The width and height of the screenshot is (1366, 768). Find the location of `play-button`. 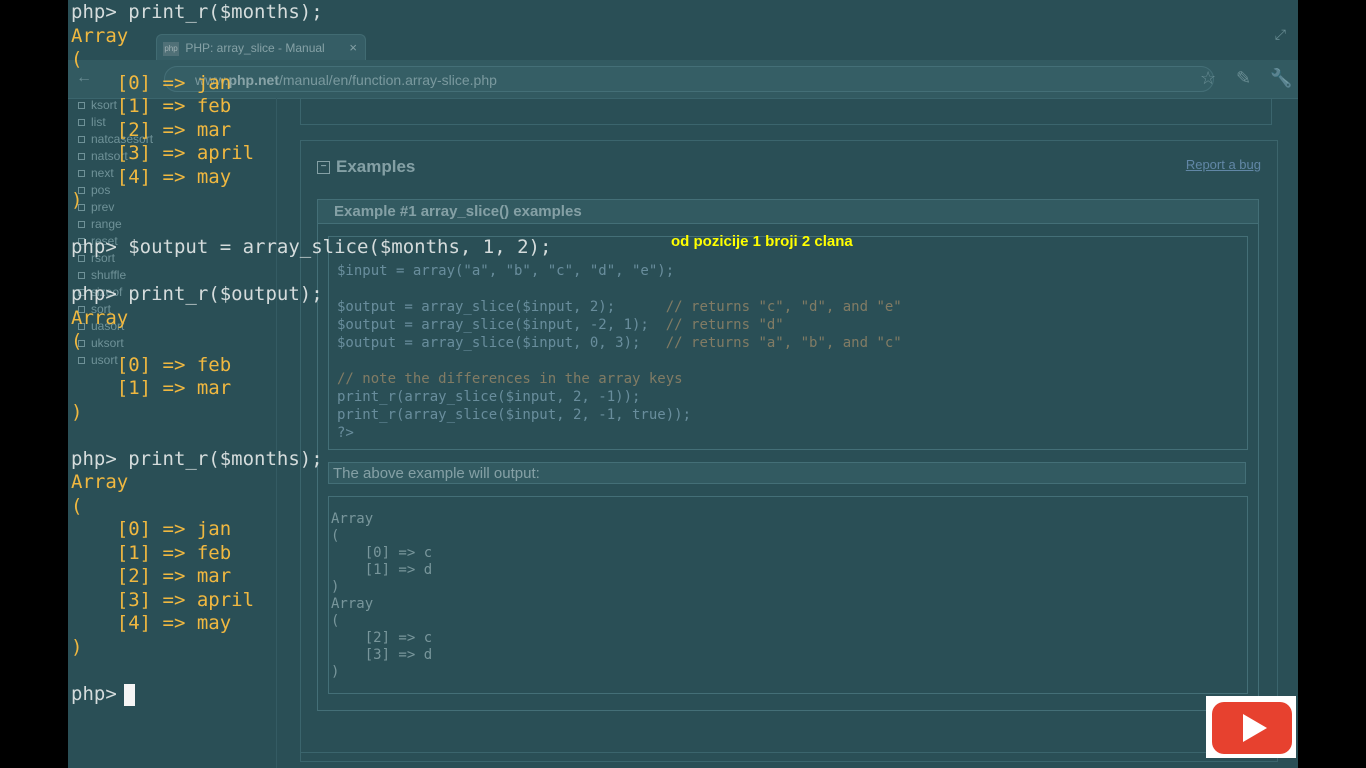

play-button is located at coordinates (1251, 727).